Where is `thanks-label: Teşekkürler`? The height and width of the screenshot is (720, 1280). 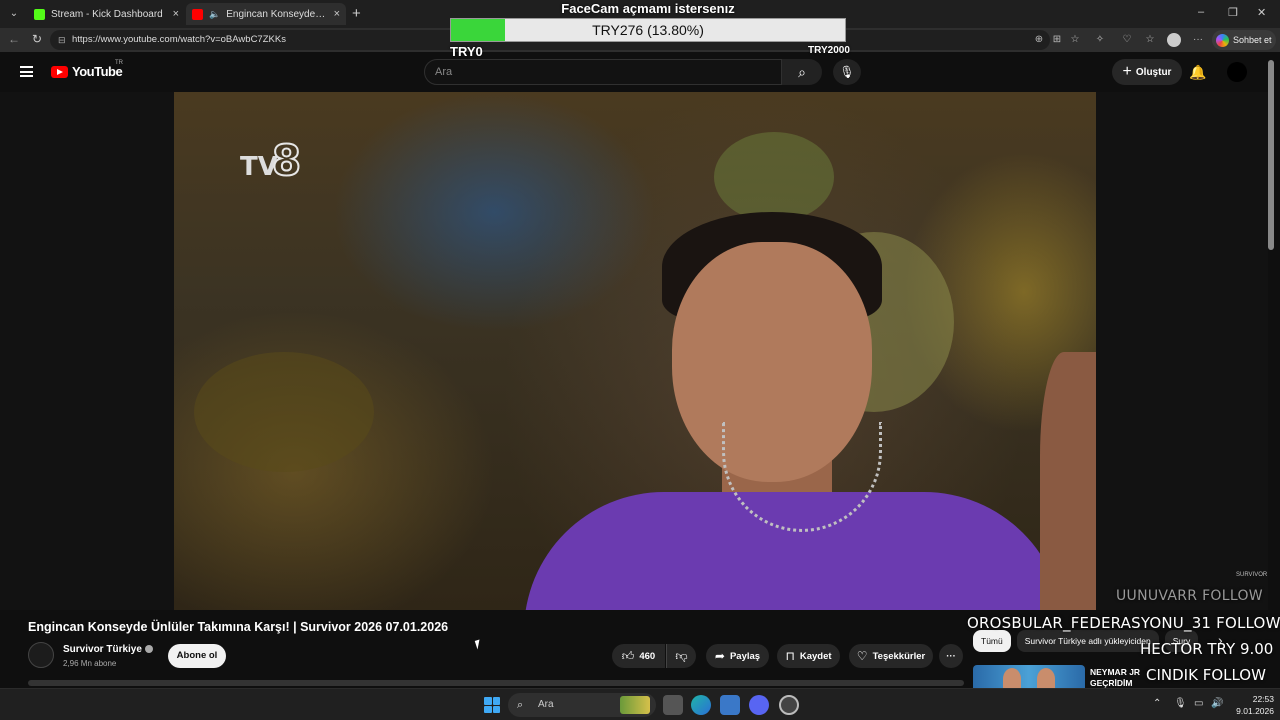
thanks-label: Teşekkürler is located at coordinates (899, 656).